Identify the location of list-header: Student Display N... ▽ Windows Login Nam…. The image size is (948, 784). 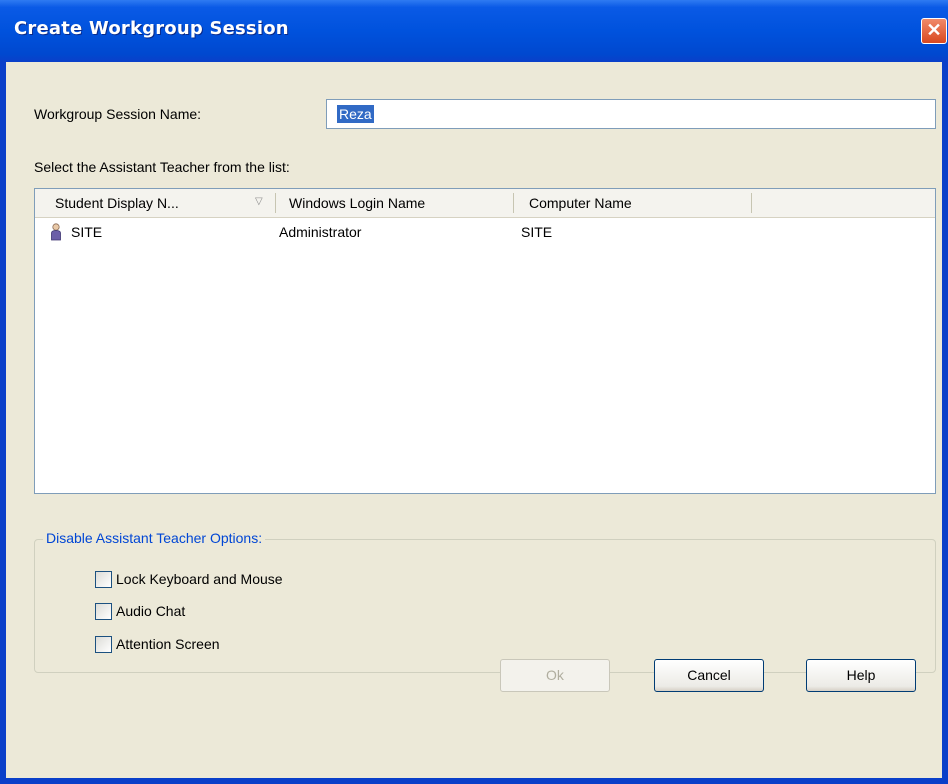
(485, 203).